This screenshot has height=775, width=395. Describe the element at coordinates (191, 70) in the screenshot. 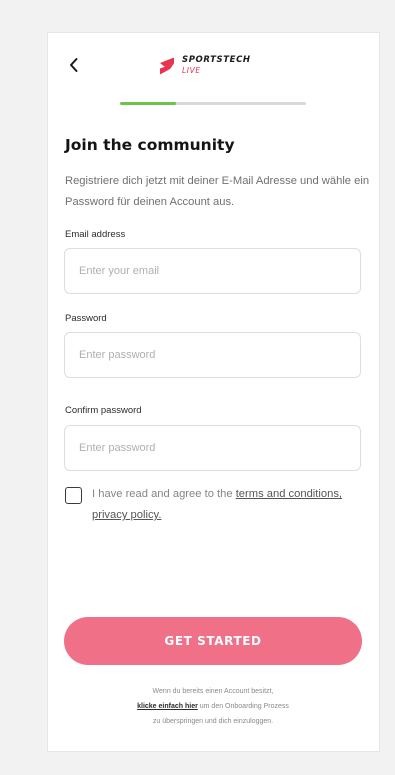

I see `logo-live-text: LIVE` at that location.